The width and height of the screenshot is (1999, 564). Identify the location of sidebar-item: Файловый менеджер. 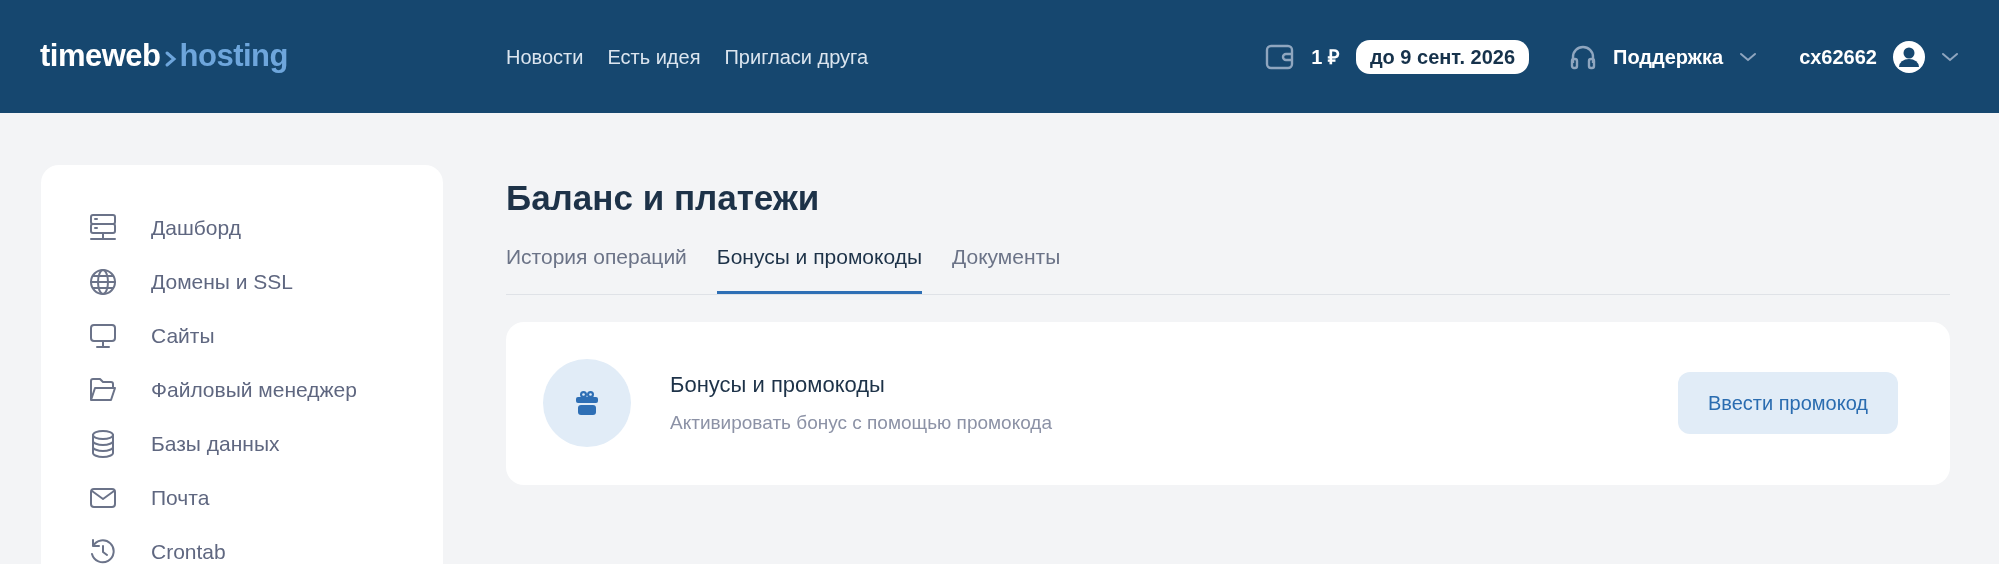
(265, 390).